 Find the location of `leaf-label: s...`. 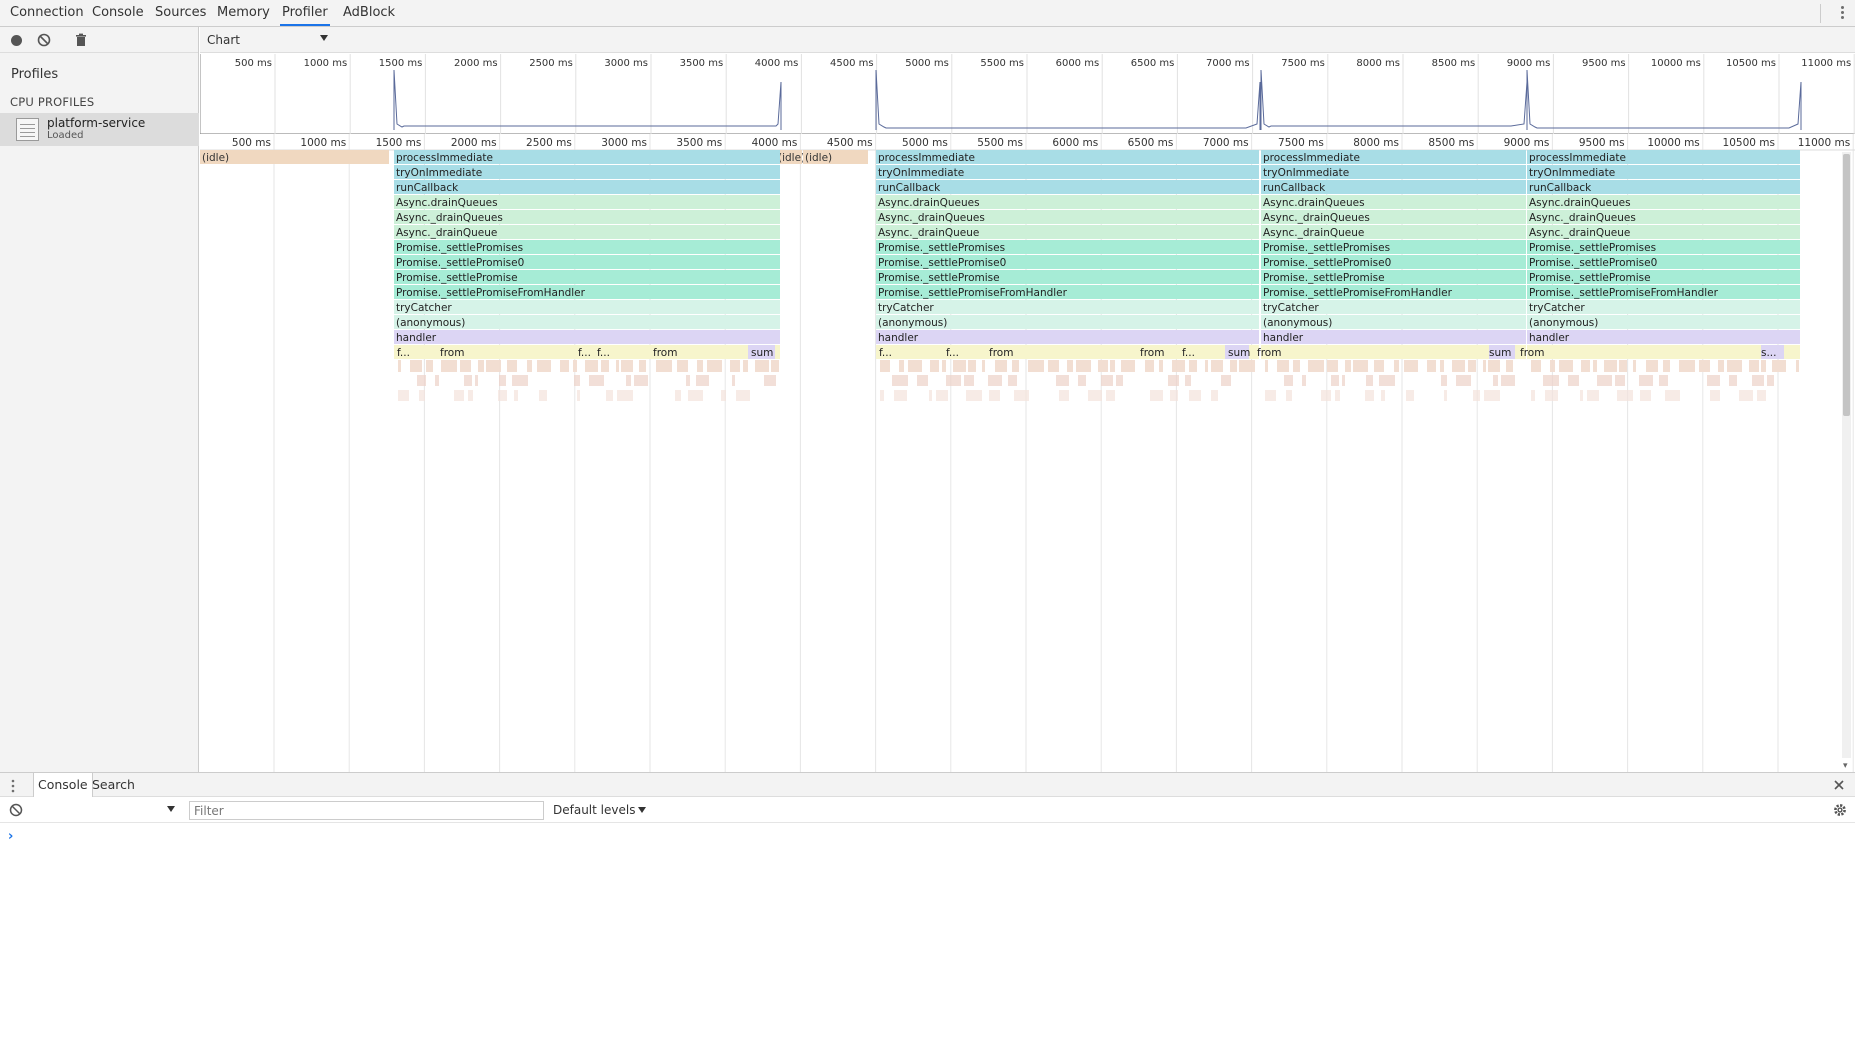

leaf-label: s... is located at coordinates (1768, 353).